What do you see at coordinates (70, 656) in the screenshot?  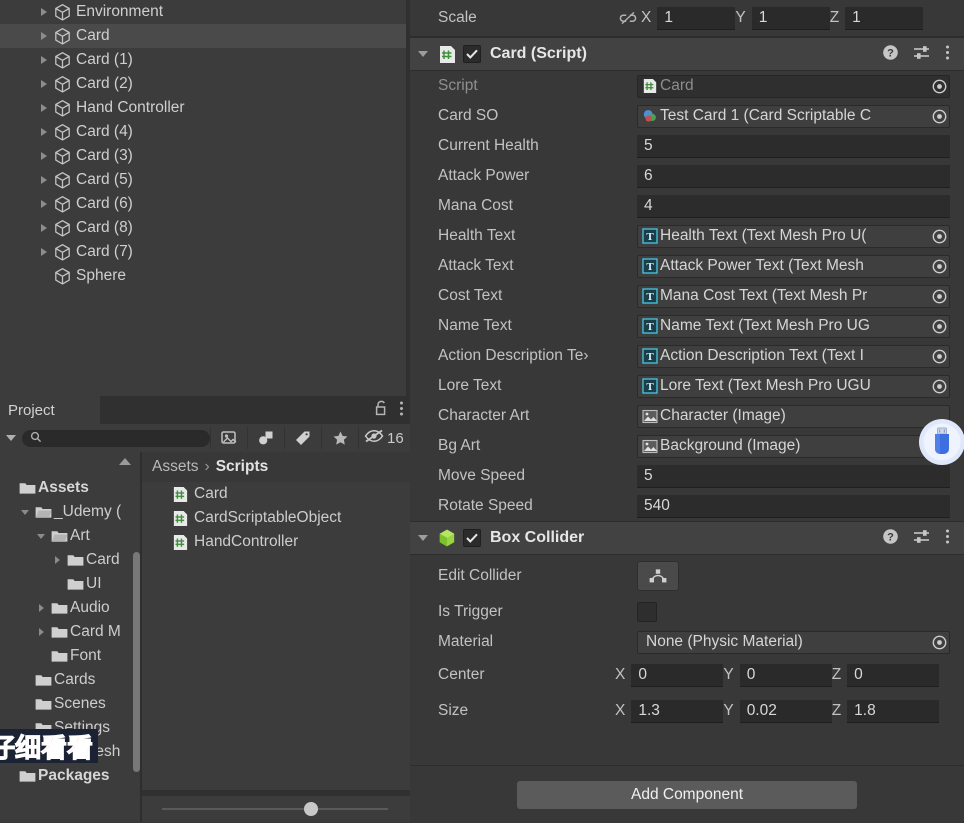 I see `project-tree-item: Font` at bounding box center [70, 656].